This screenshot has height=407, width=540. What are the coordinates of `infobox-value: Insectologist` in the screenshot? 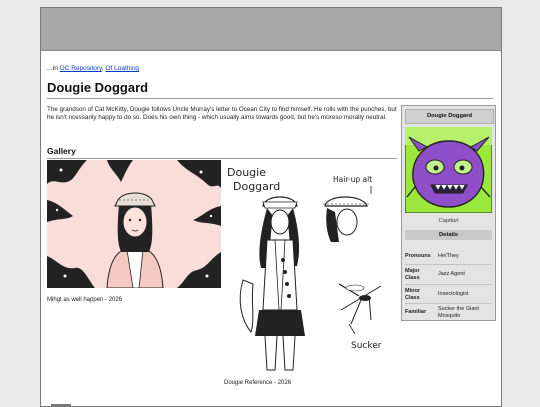 It's located at (453, 294).